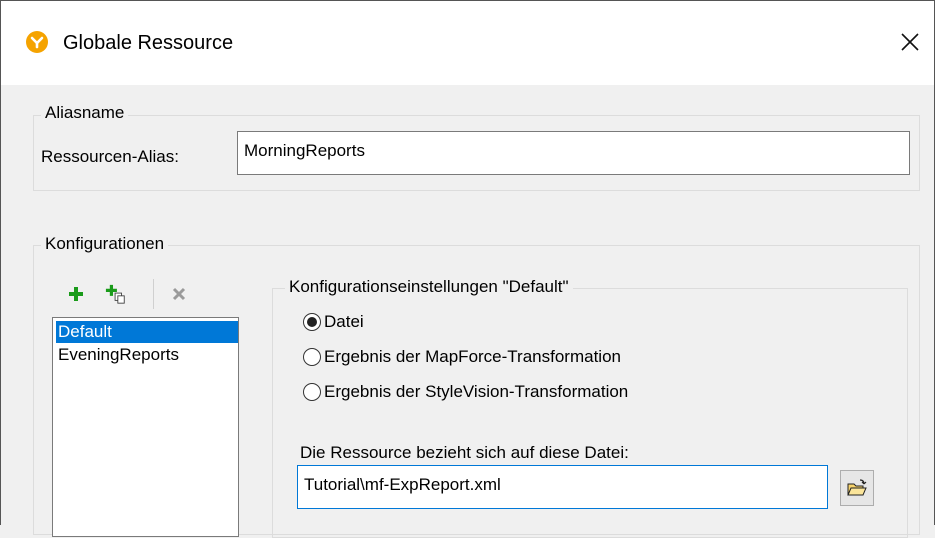 The height and width of the screenshot is (538, 935). What do you see at coordinates (148, 43) in the screenshot?
I see `window-title: Globale Ressource` at bounding box center [148, 43].